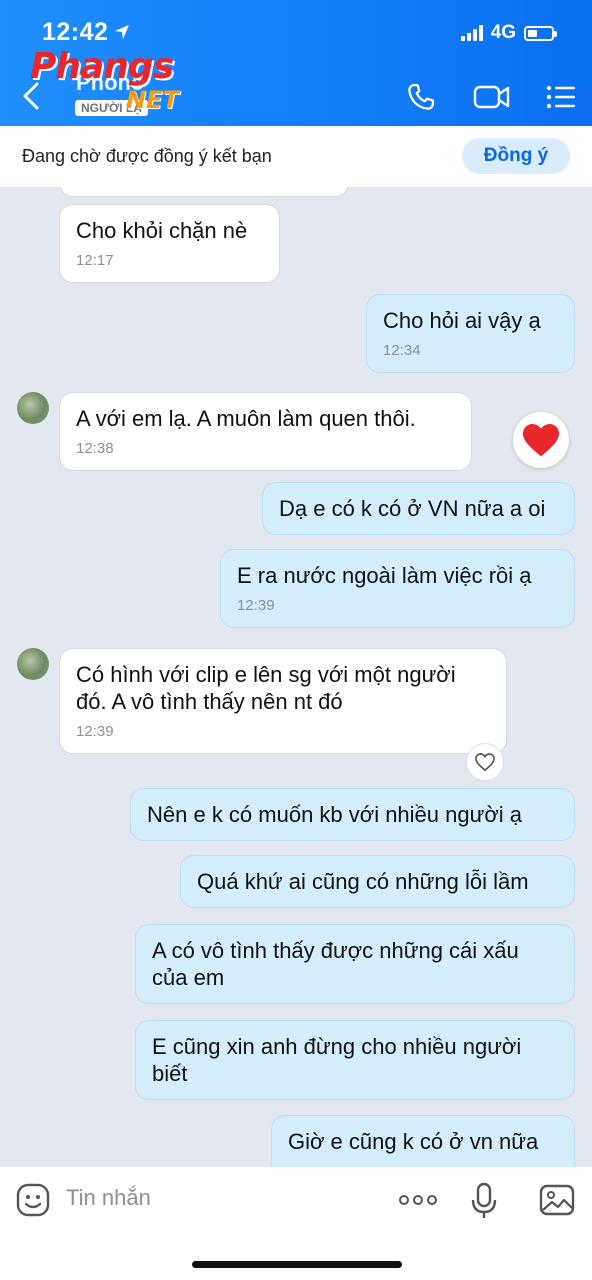 The image size is (592, 1280). Describe the element at coordinates (297, 1264) in the screenshot. I see `home-indicator` at that location.